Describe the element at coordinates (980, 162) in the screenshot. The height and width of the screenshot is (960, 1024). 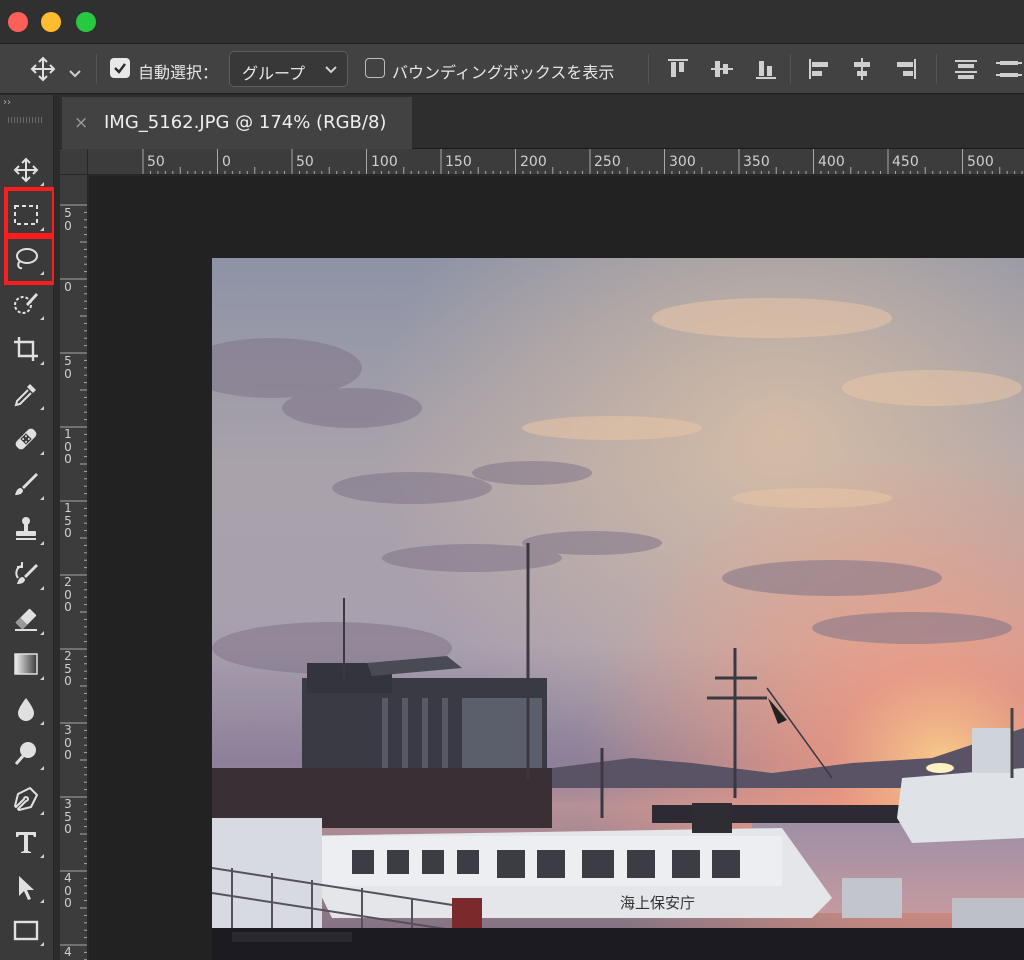
I see `ruler-label: 500` at that location.